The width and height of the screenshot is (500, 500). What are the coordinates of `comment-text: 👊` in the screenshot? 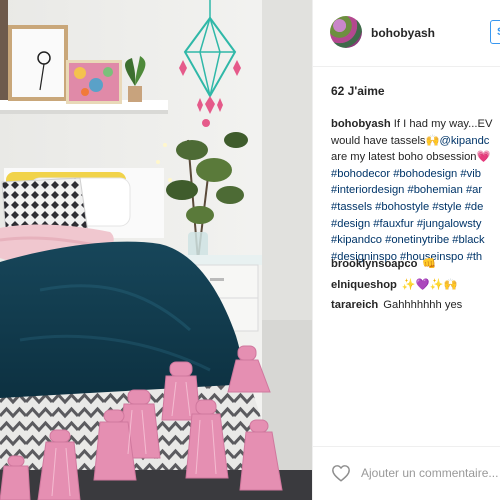 It's located at (429, 264).